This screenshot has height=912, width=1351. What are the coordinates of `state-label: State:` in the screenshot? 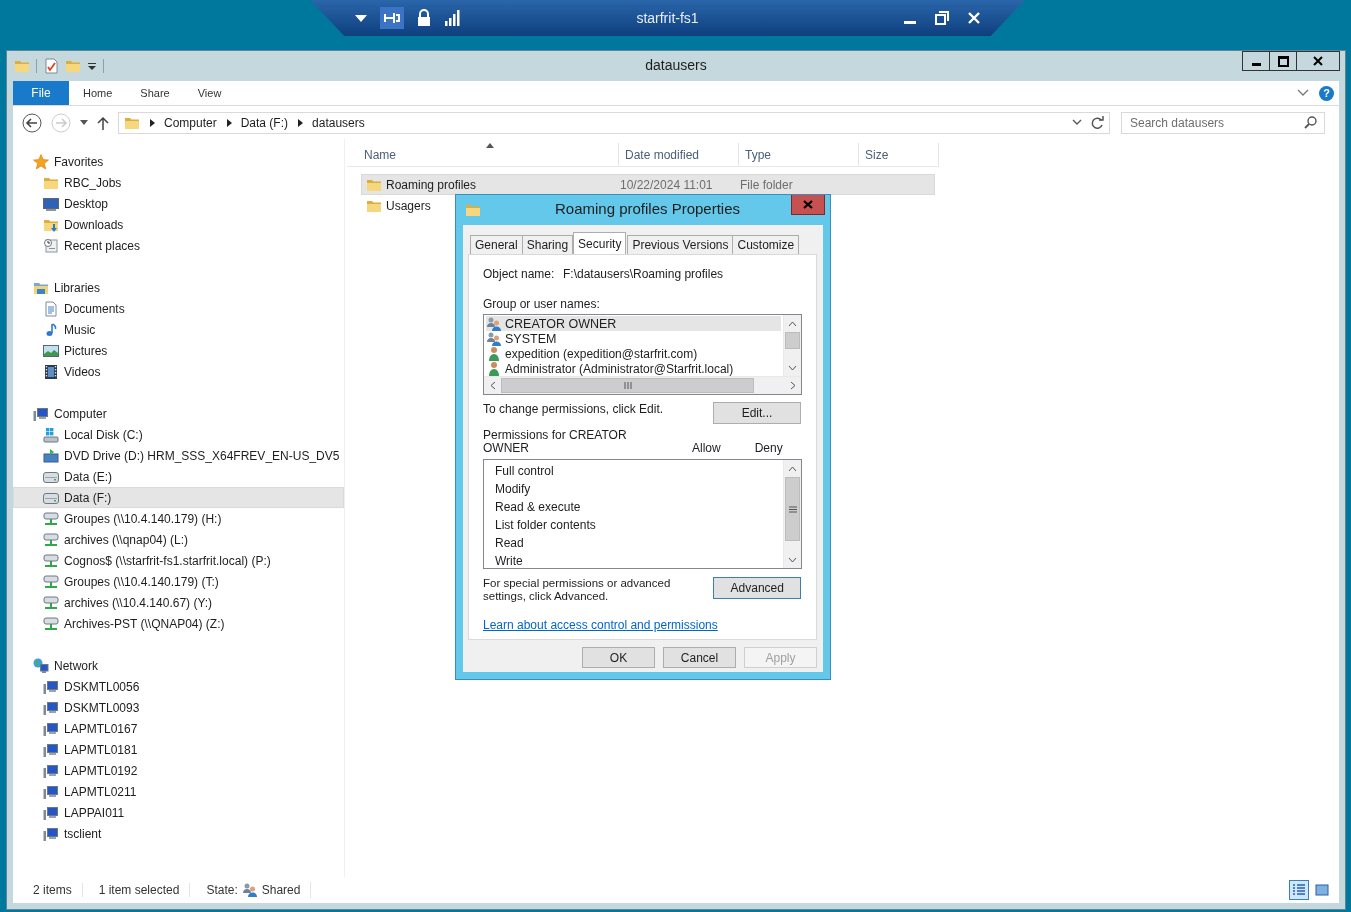 It's located at (222, 890).